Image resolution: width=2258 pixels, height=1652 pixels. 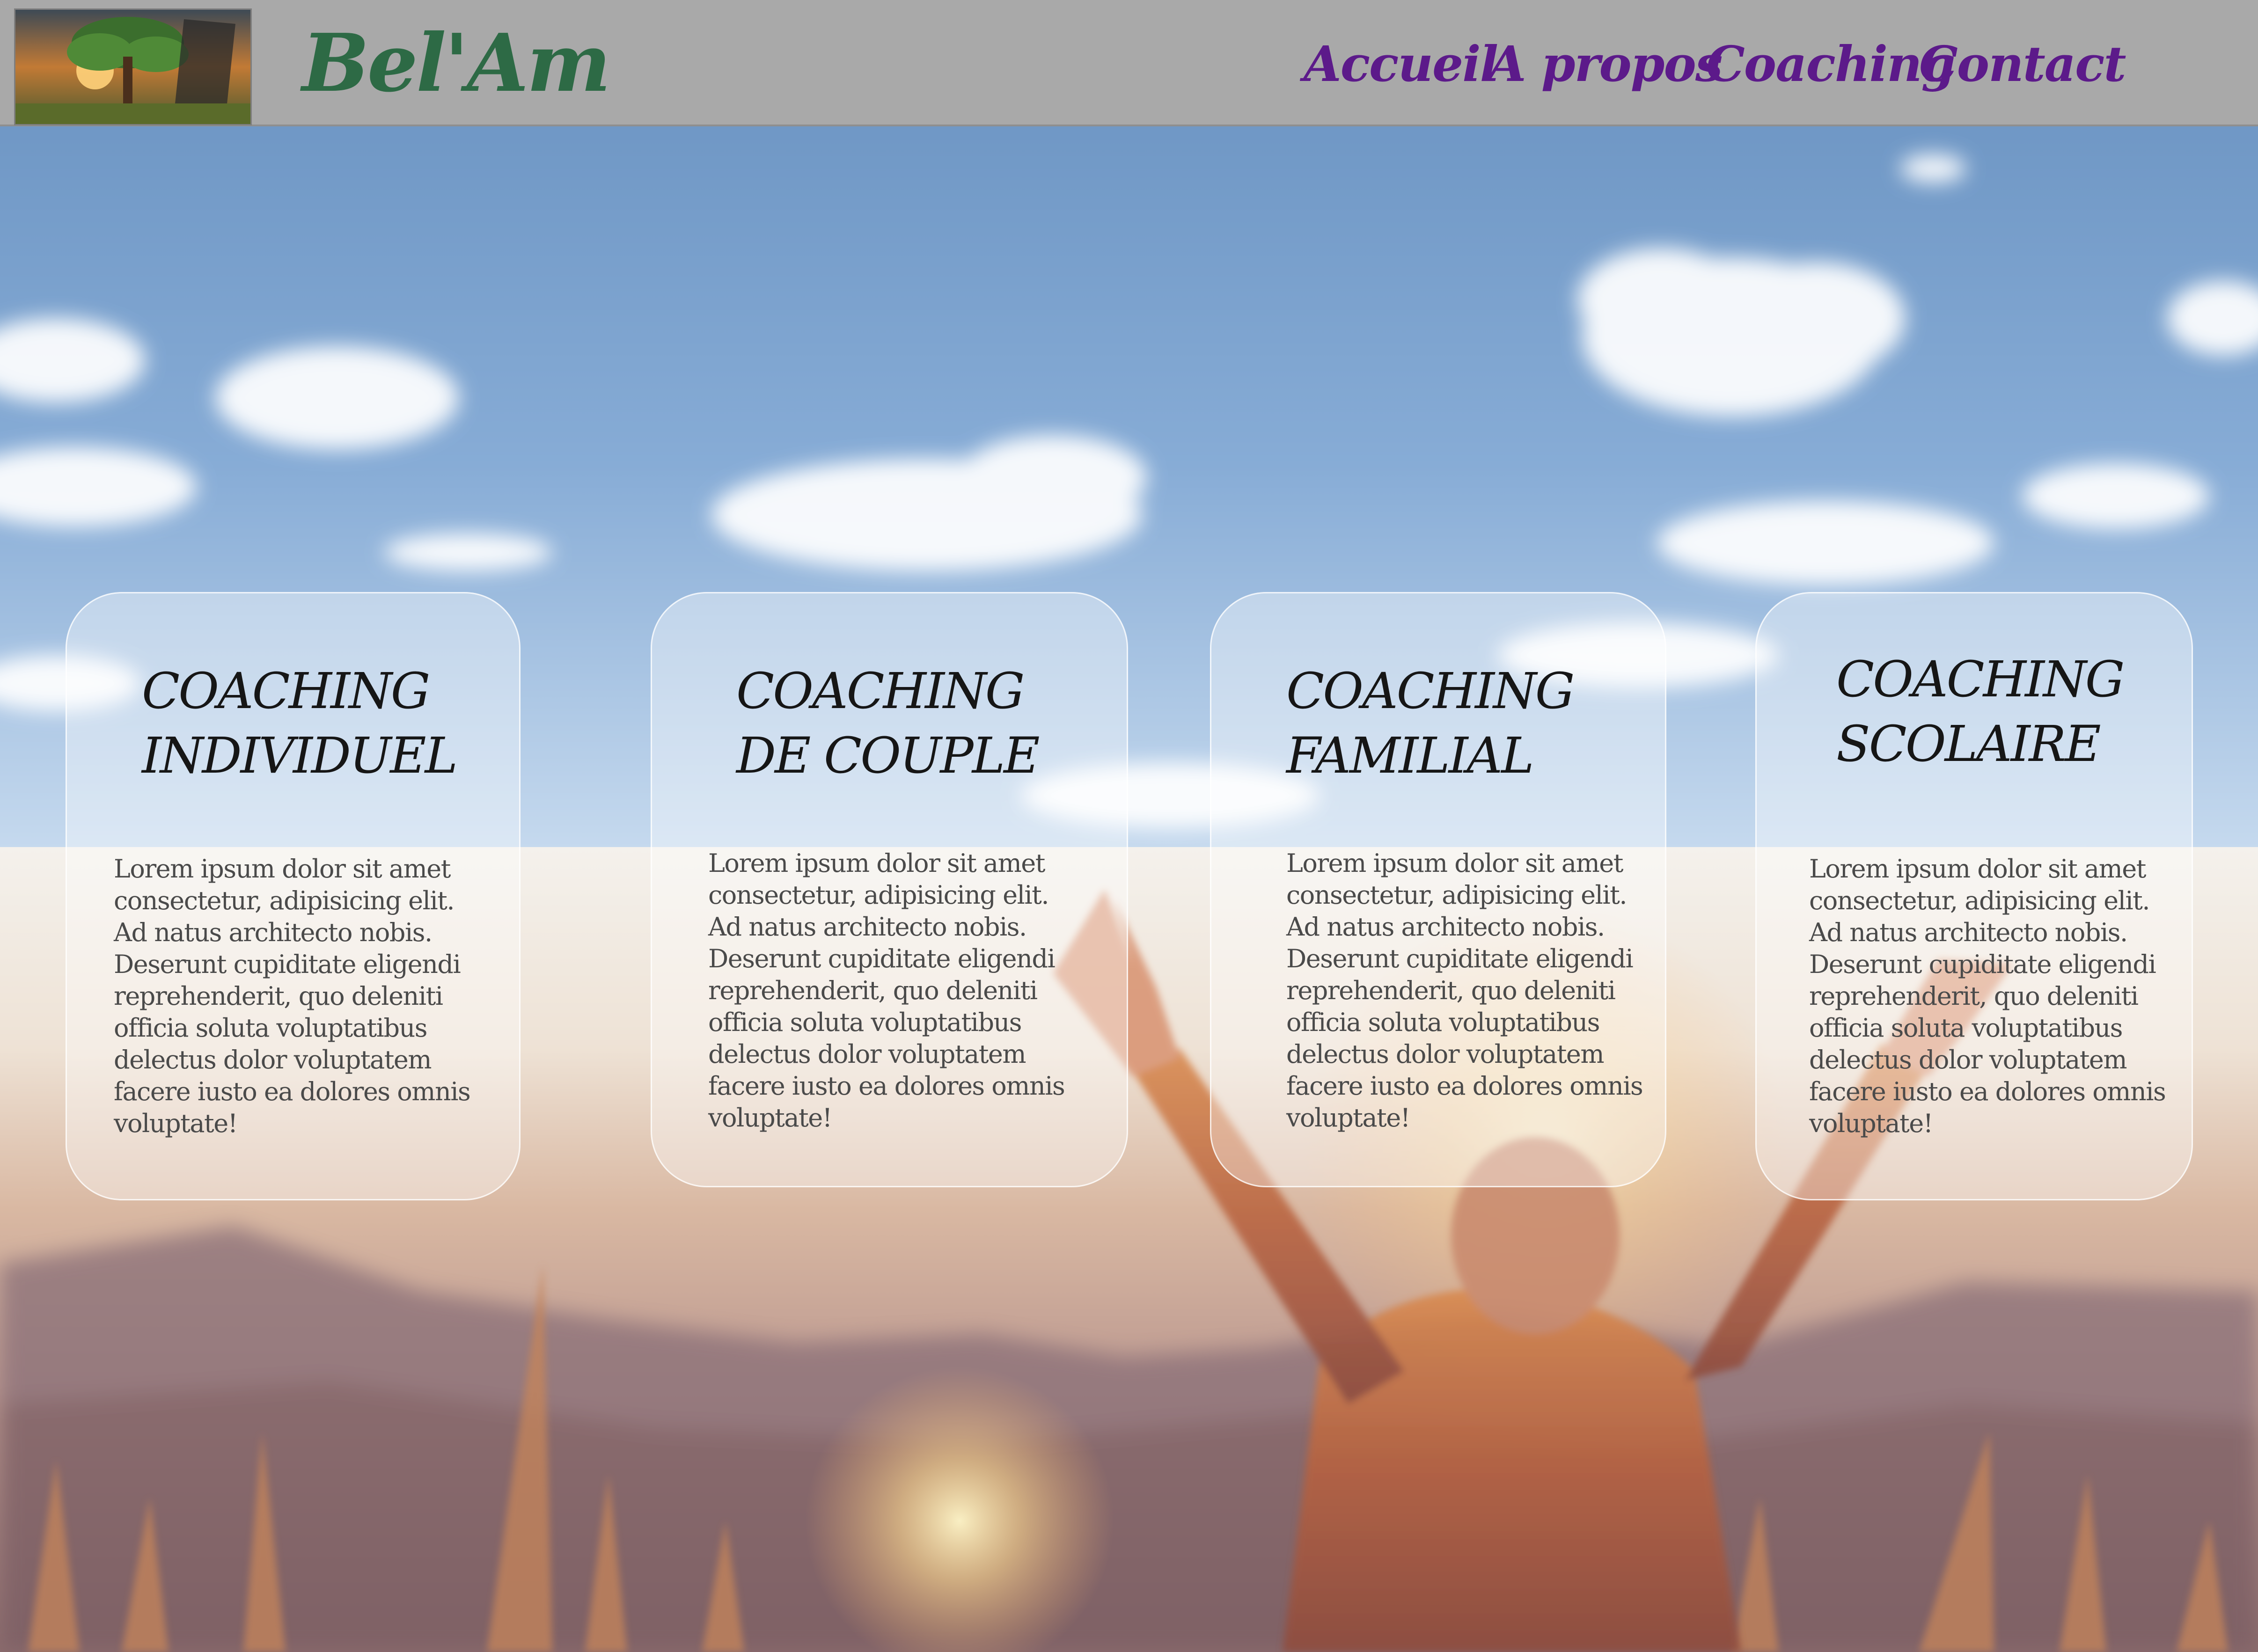 I want to click on card-title: COACHING FAMILIAL, so click(x=1431, y=724).